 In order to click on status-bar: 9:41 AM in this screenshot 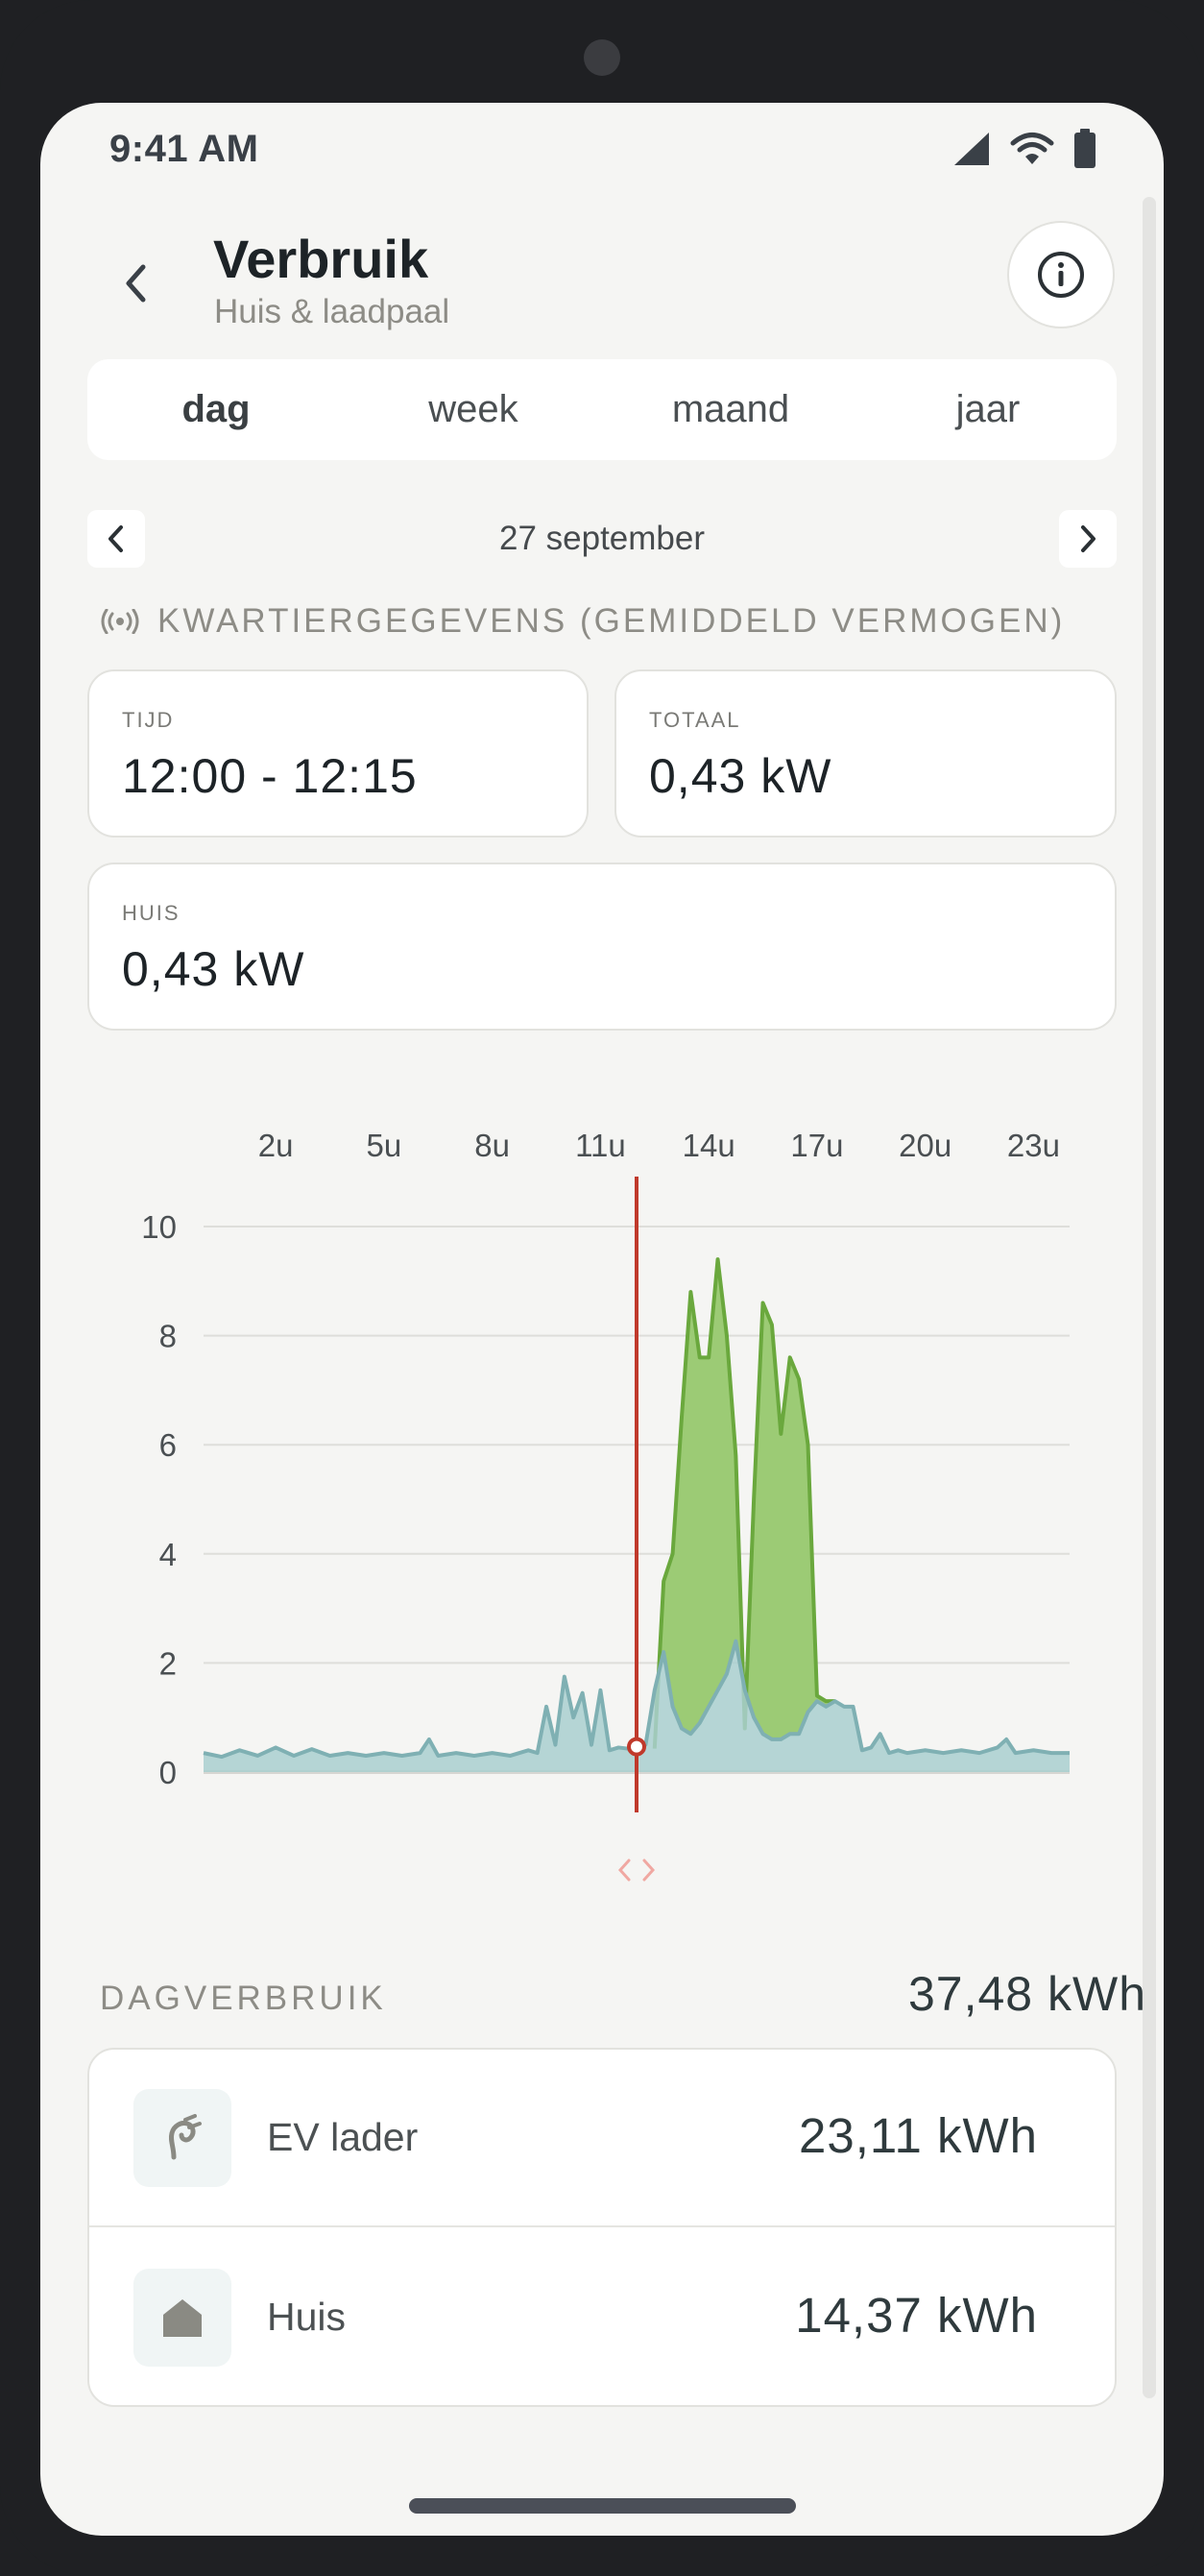, I will do `click(602, 148)`.